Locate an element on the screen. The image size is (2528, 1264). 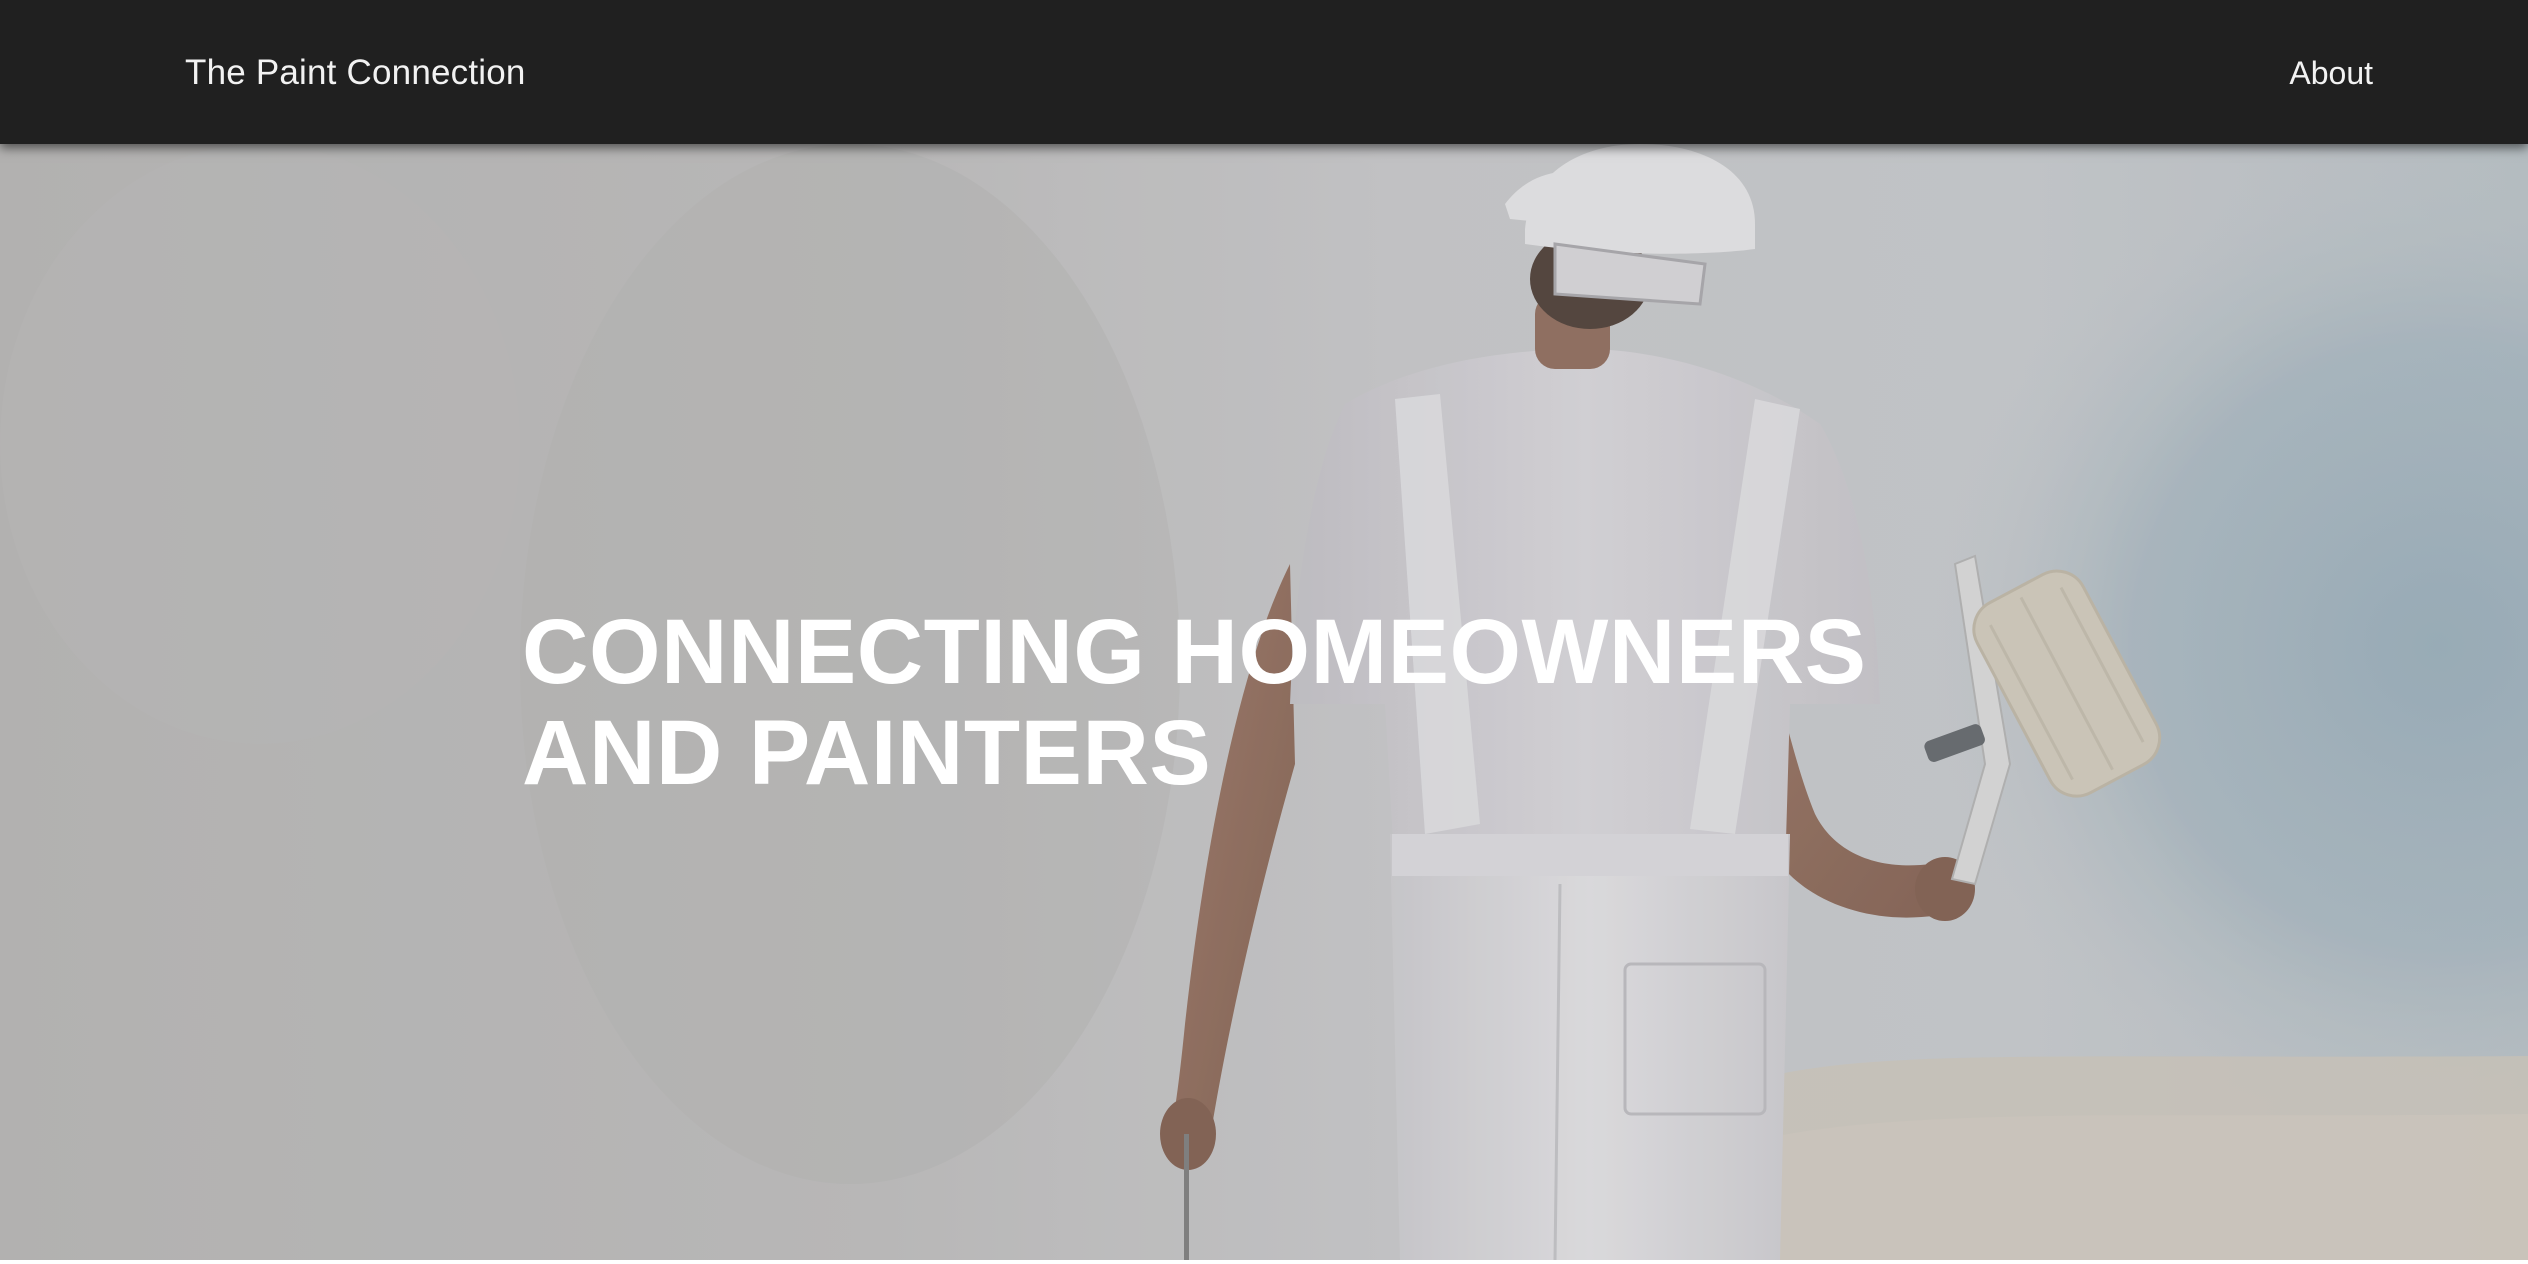
nav-link-about: About is located at coordinates (2331, 73).